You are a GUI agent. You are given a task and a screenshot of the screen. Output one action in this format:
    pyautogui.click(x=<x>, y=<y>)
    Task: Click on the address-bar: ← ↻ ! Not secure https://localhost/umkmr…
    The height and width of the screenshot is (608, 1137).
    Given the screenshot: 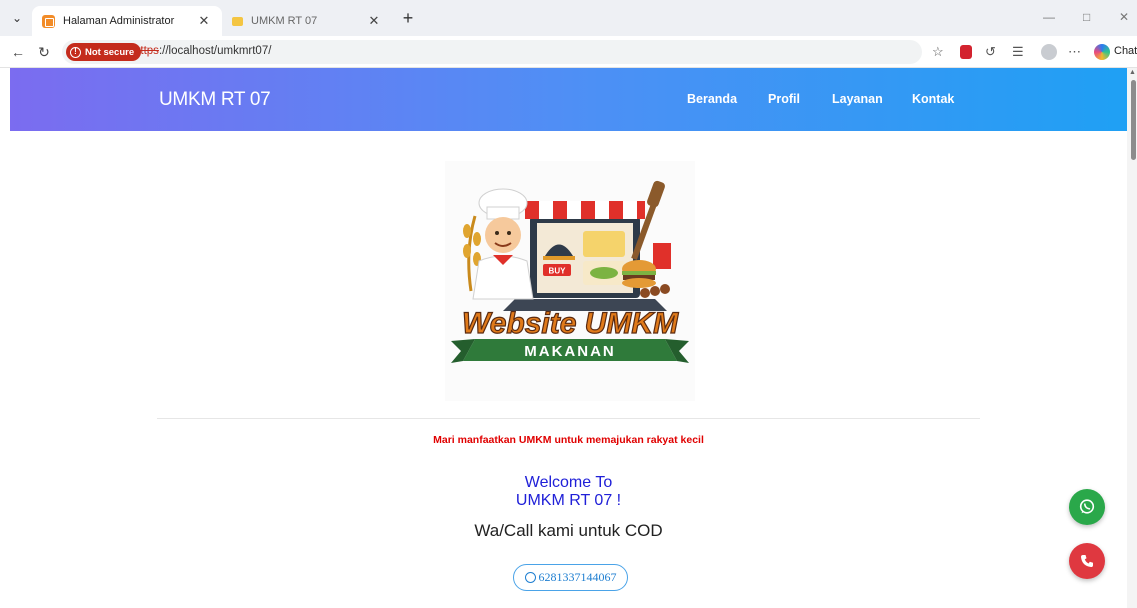 What is the action you would take?
    pyautogui.click(x=568, y=52)
    